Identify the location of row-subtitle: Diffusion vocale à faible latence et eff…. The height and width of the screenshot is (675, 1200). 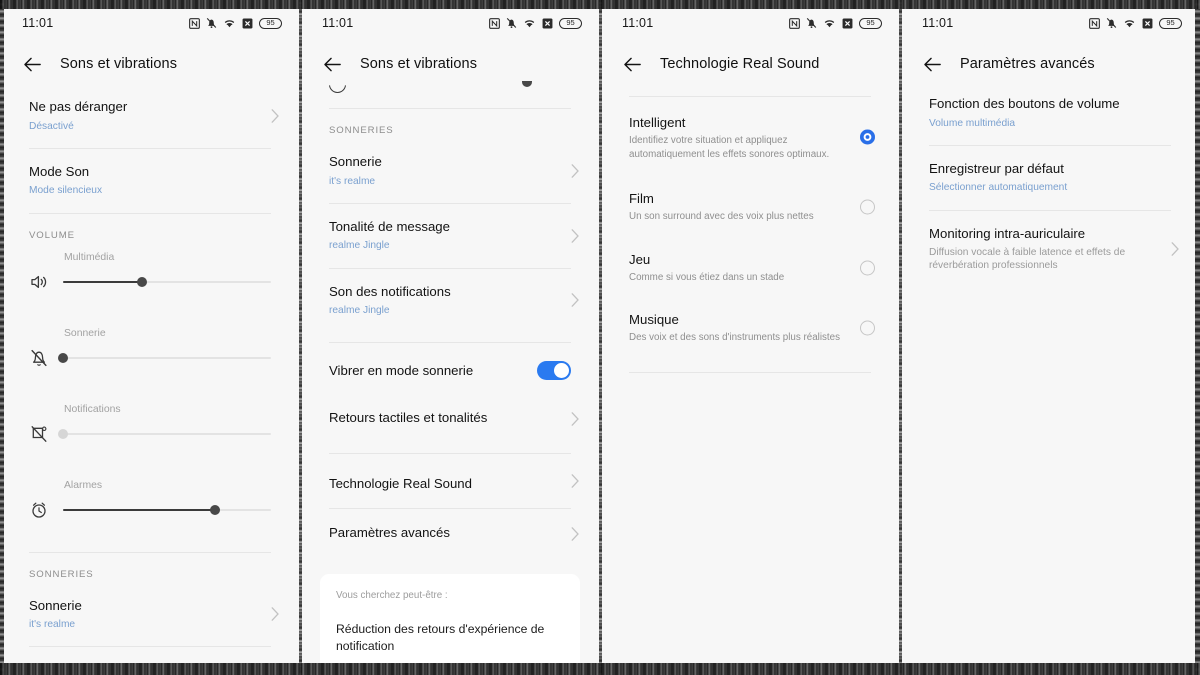
(1027, 259).